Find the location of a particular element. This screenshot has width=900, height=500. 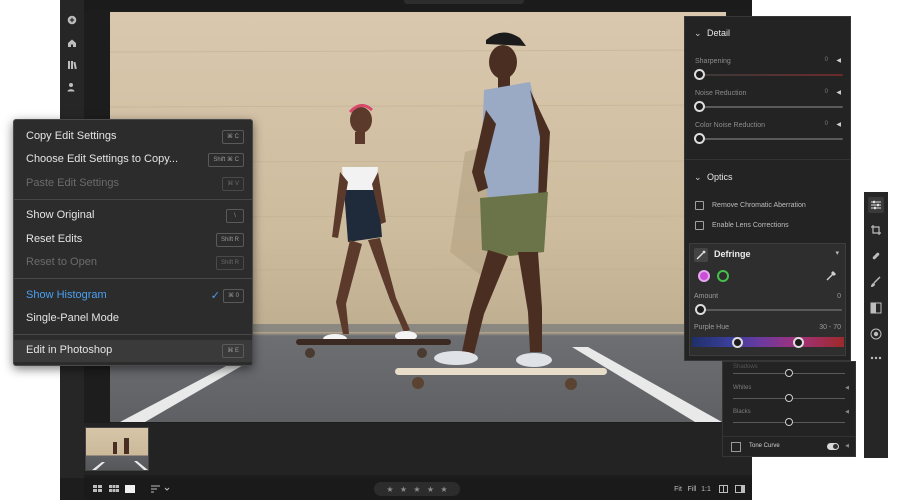

library-icon is located at coordinates (72, 65).